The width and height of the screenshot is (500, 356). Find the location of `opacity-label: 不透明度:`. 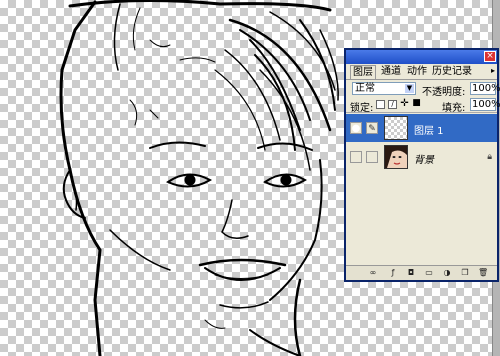

opacity-label: 不透明度: is located at coordinates (444, 92).